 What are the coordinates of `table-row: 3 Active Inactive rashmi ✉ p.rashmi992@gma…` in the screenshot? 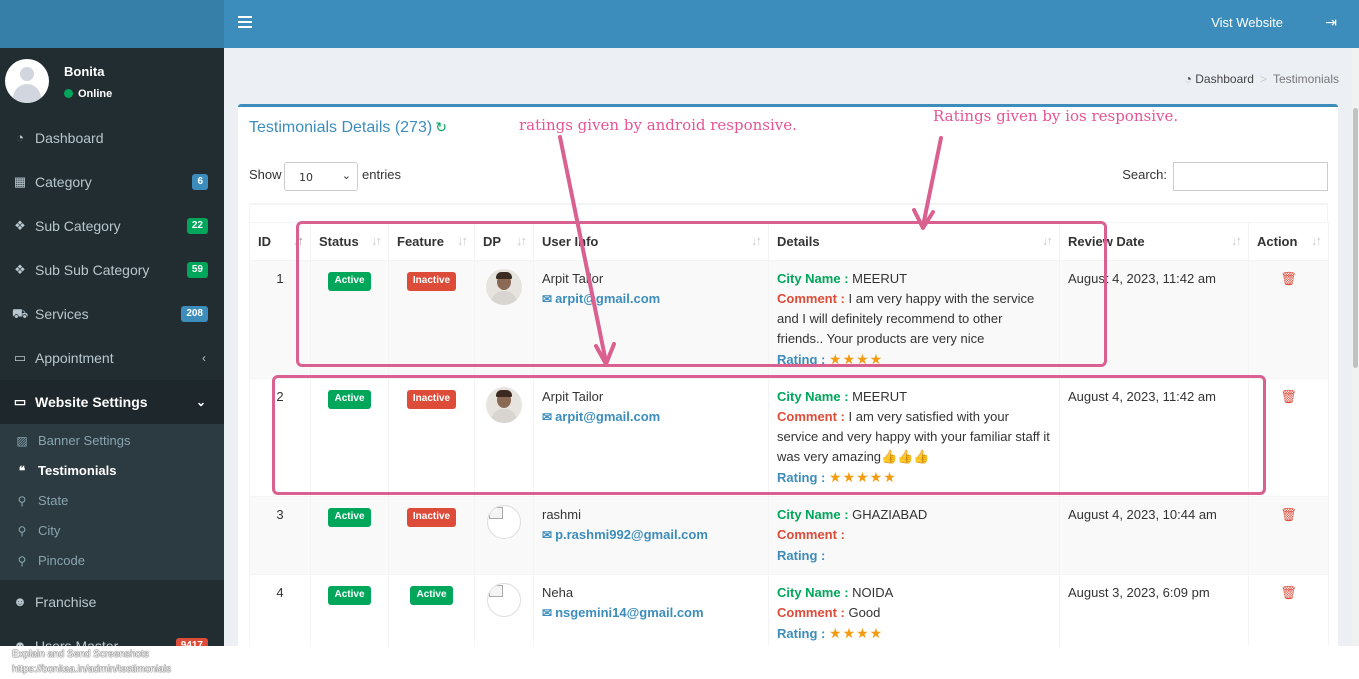 It's located at (789, 535).